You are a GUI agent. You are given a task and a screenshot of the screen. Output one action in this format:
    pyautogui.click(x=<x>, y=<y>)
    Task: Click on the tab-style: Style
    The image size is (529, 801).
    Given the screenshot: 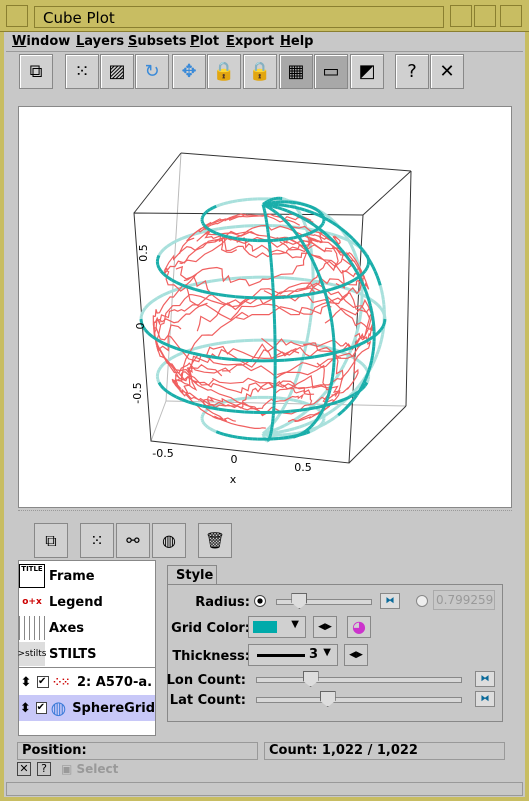 What is the action you would take?
    pyautogui.click(x=192, y=575)
    